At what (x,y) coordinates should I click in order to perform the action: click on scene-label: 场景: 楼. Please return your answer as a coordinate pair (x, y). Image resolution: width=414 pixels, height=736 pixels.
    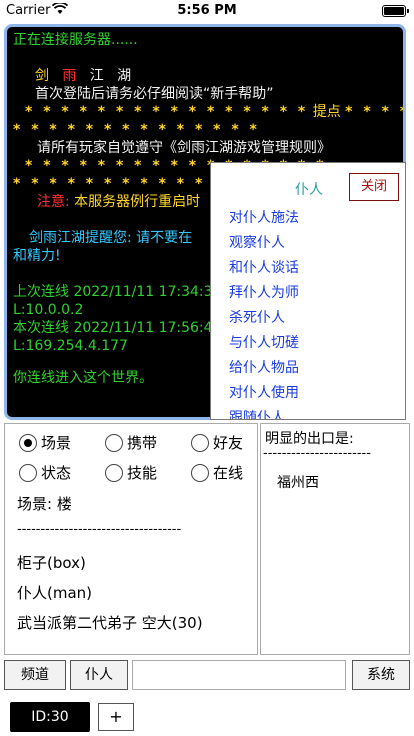
    Looking at the image, I should click on (44, 504).